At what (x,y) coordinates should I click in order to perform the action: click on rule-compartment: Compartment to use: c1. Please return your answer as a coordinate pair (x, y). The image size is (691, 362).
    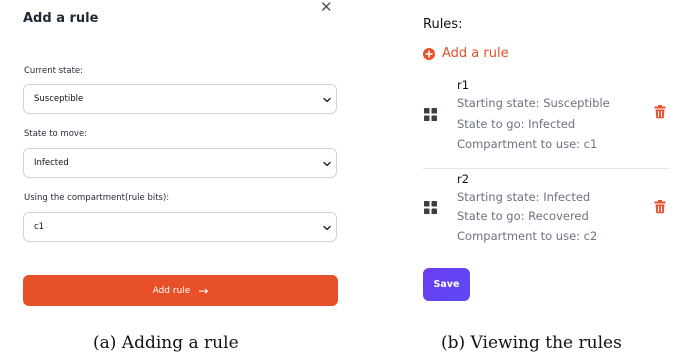
    Looking at the image, I should click on (527, 144).